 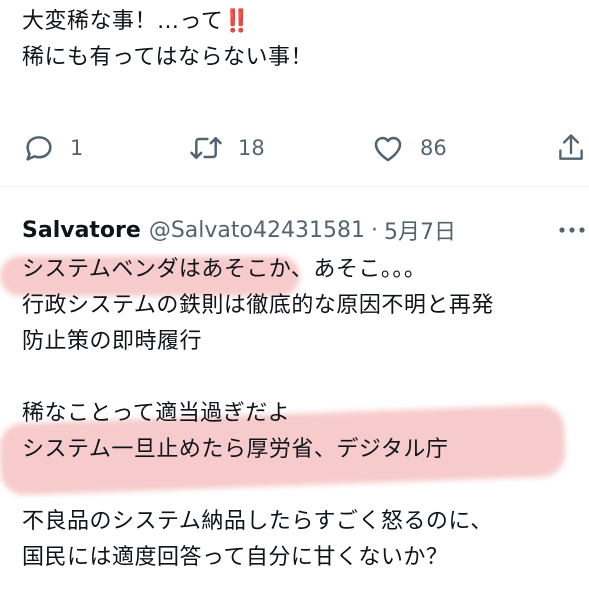 I want to click on reply-line: 不良品のシステム納品したらすごく怒るのに、, so click(x=257, y=521).